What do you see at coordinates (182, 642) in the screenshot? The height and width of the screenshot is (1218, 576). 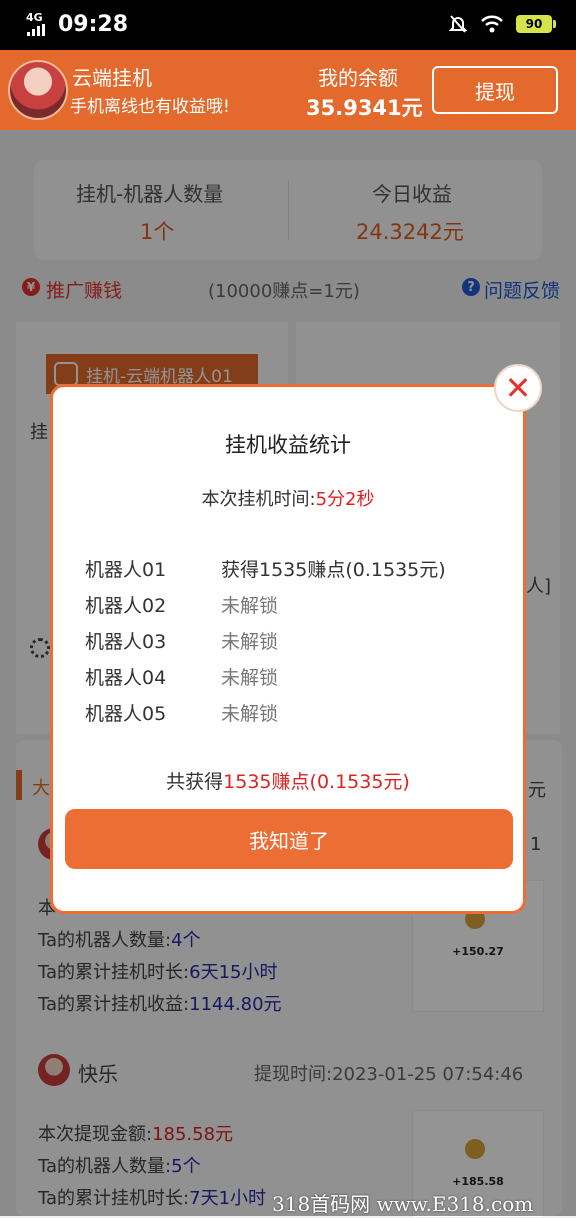 I see `robot-row: 机器人03 未解锁` at bounding box center [182, 642].